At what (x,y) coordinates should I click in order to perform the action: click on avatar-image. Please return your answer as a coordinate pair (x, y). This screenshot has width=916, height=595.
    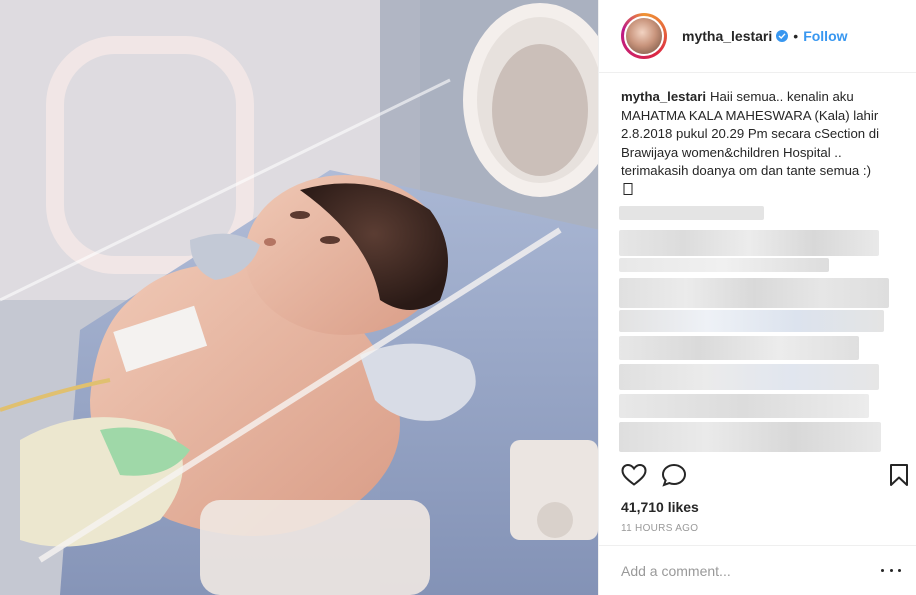
    Looking at the image, I should click on (644, 36).